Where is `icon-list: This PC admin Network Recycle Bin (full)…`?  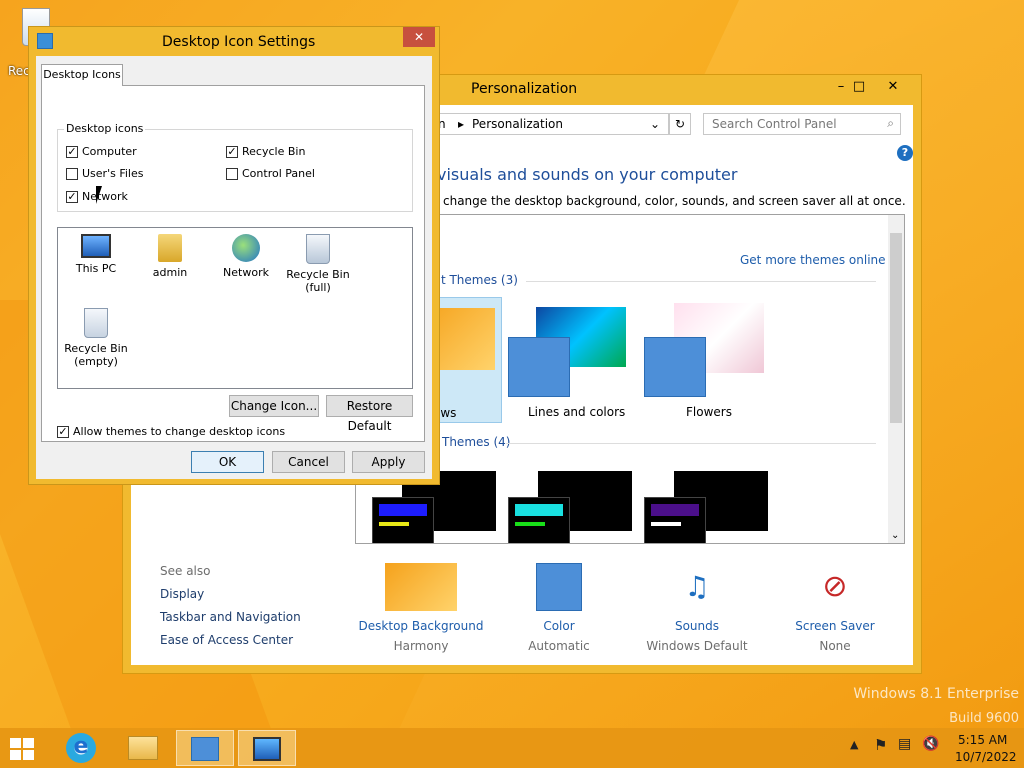
icon-list: This PC admin Network Recycle Bin (full)… is located at coordinates (235, 308).